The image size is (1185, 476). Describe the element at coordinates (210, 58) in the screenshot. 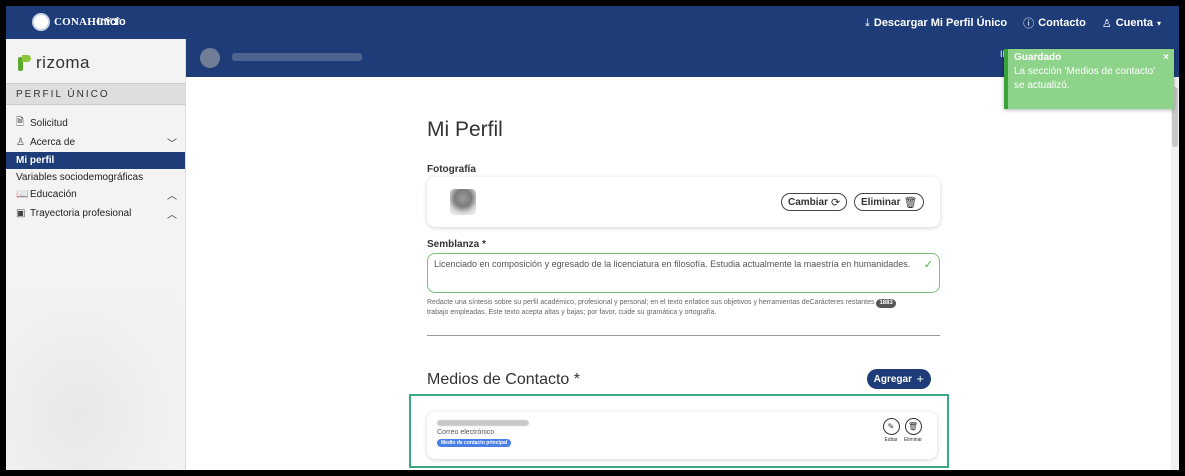

I see `avatar` at that location.